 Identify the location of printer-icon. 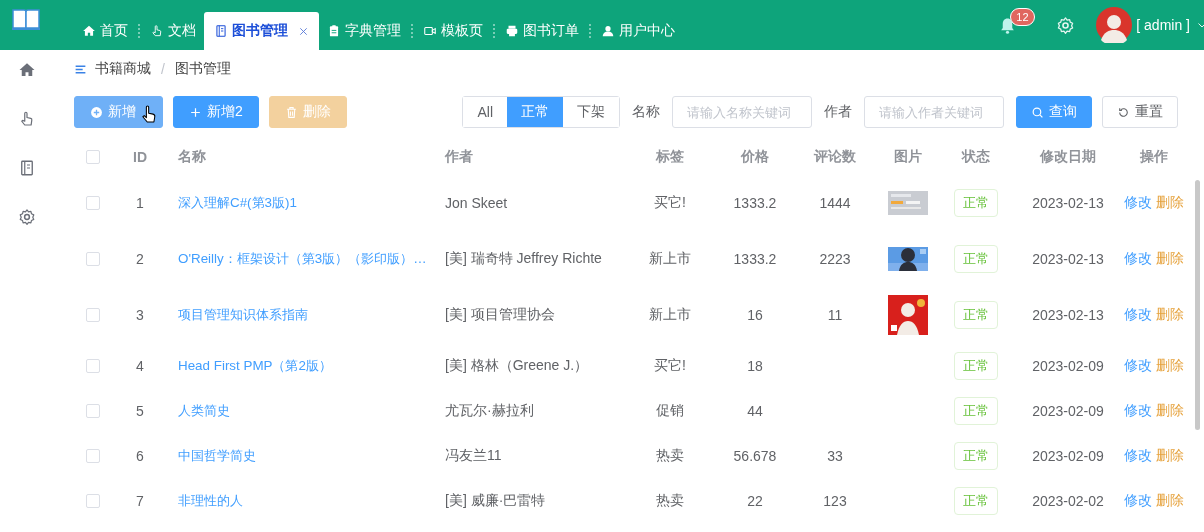
(512, 31).